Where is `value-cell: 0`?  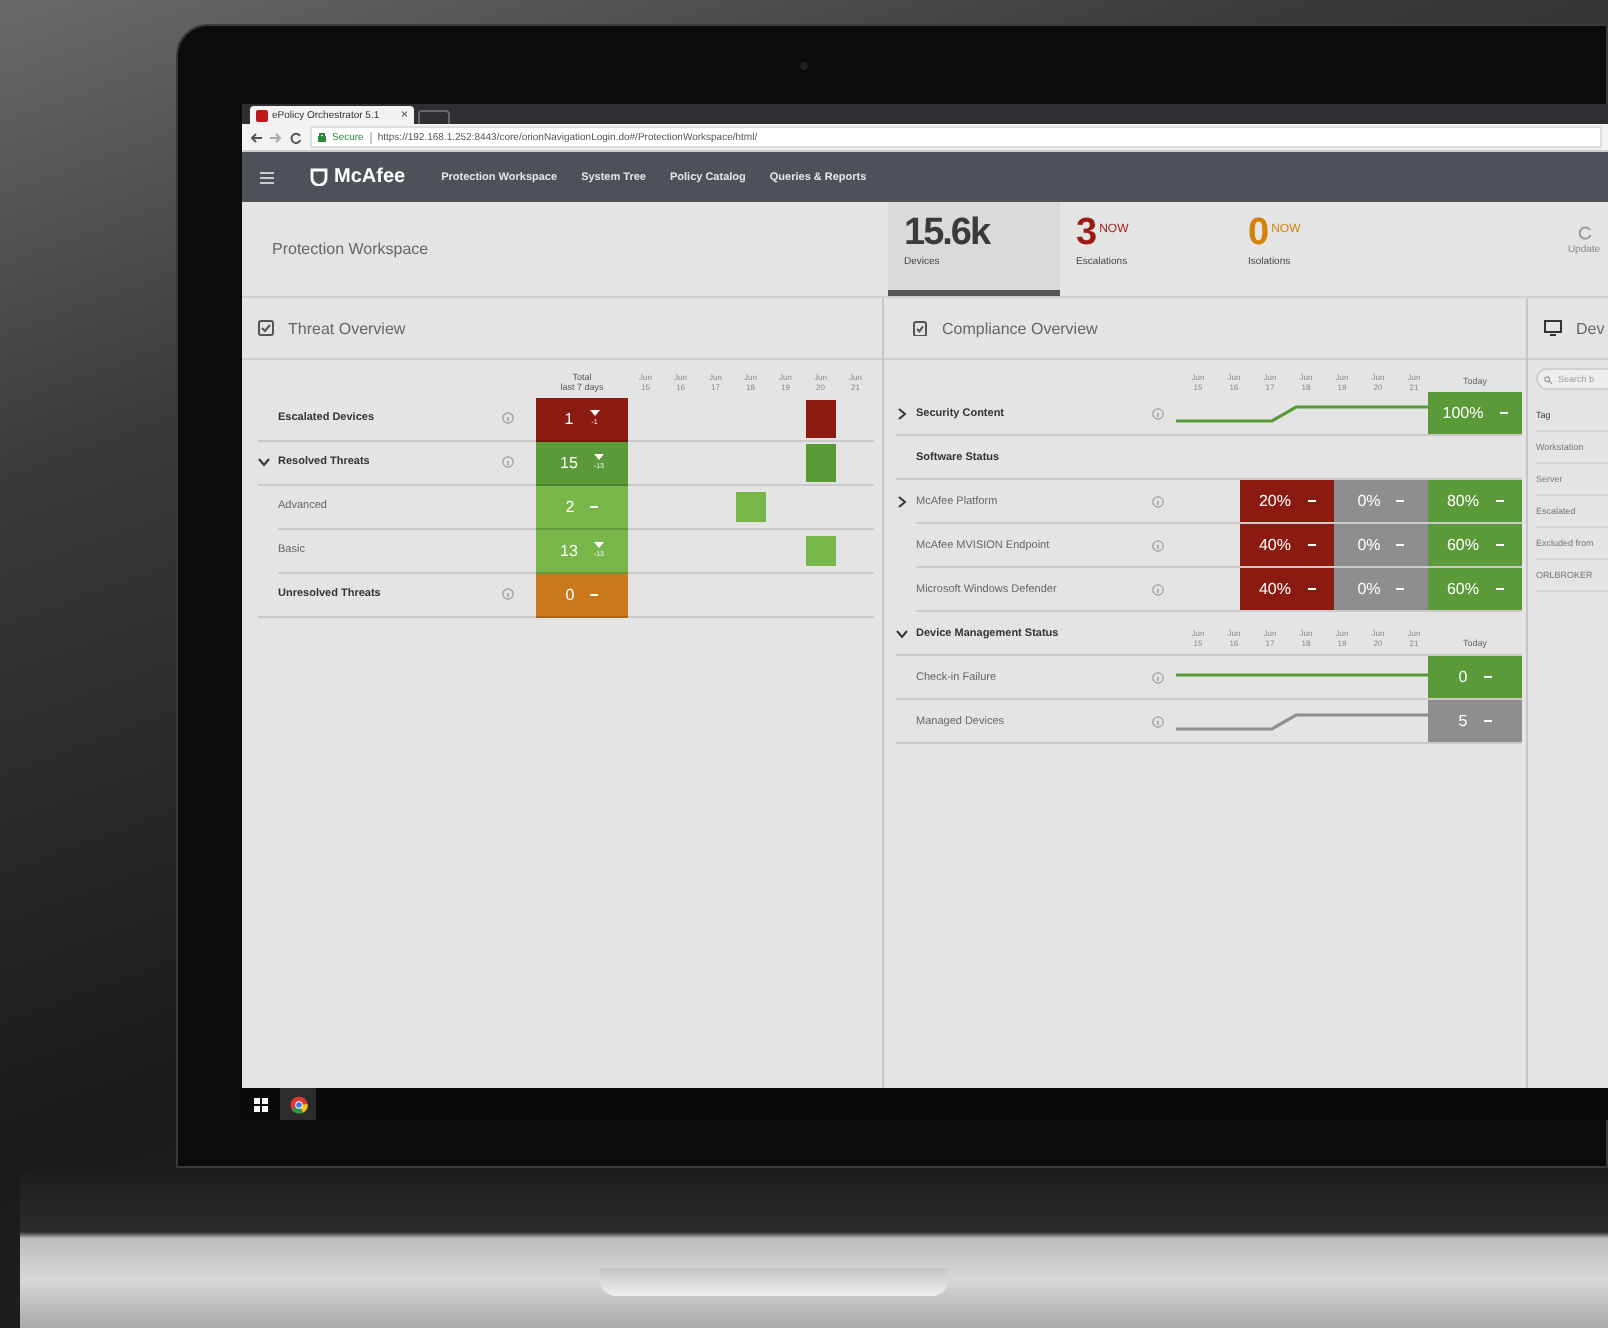
value-cell: 0 is located at coordinates (1475, 678).